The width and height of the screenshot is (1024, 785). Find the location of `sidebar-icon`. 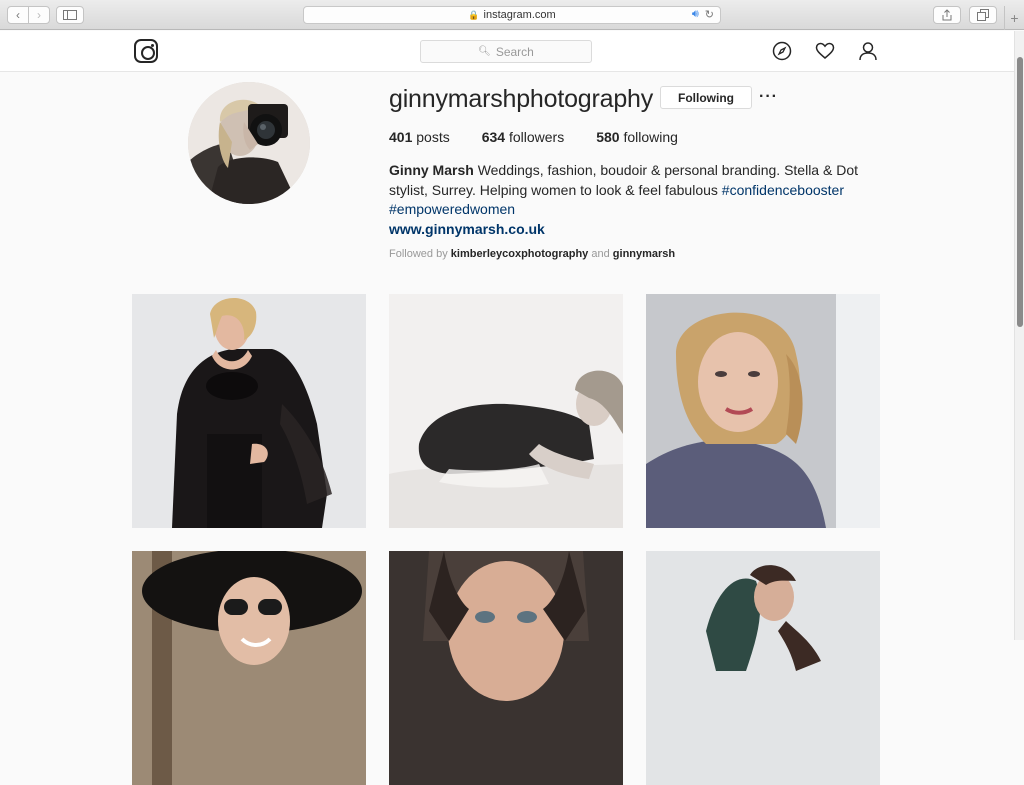

sidebar-icon is located at coordinates (70, 15).